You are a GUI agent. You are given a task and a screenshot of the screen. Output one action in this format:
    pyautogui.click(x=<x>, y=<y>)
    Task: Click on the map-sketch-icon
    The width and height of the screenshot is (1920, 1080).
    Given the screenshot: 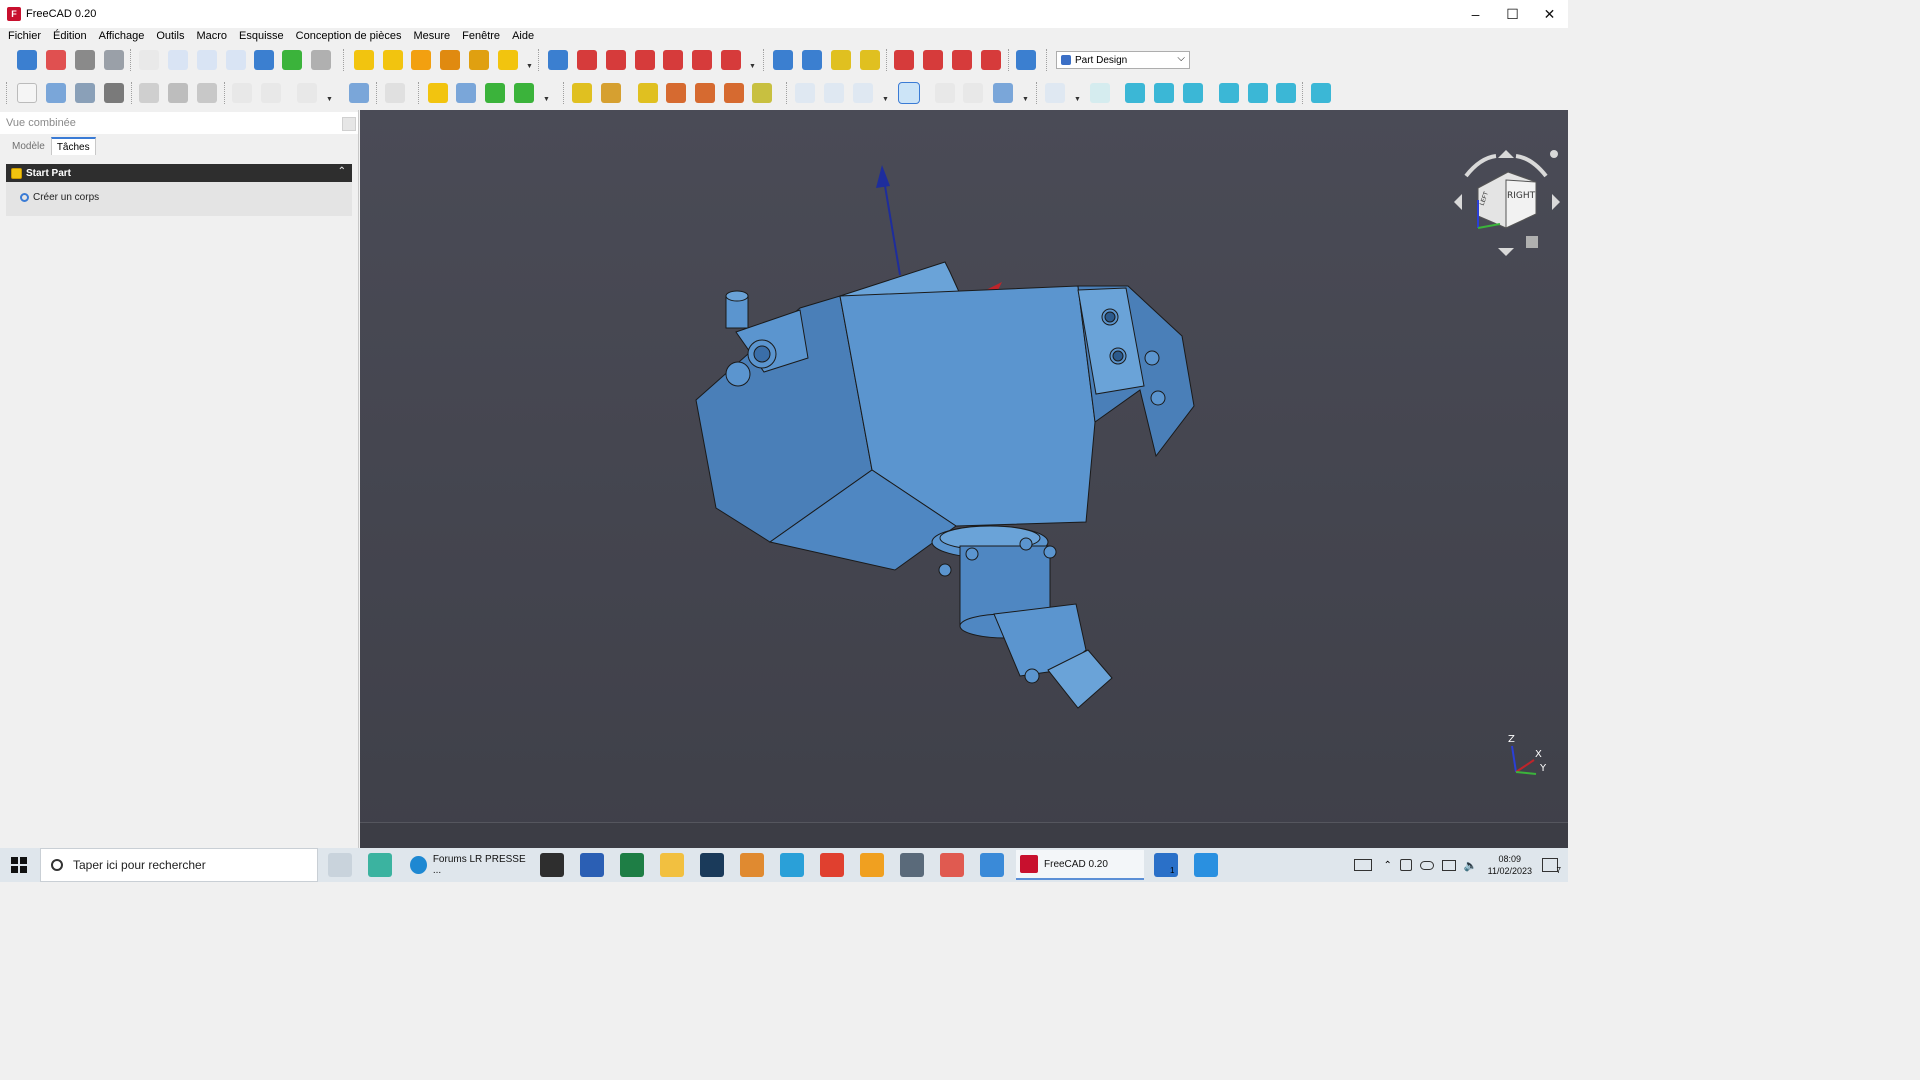 What is the action you would take?
    pyautogui.click(x=648, y=93)
    